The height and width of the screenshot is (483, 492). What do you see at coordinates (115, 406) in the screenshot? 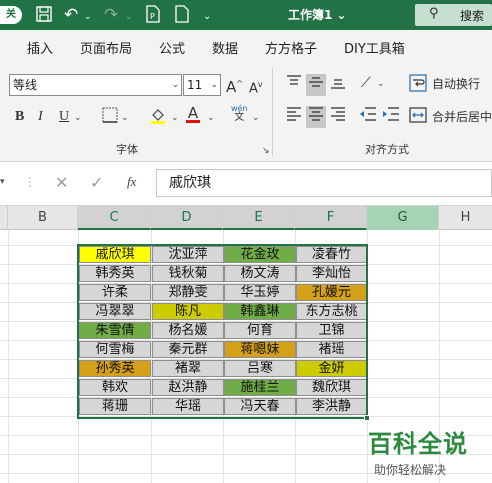
I see `table-cell: 蒋珊` at bounding box center [115, 406].